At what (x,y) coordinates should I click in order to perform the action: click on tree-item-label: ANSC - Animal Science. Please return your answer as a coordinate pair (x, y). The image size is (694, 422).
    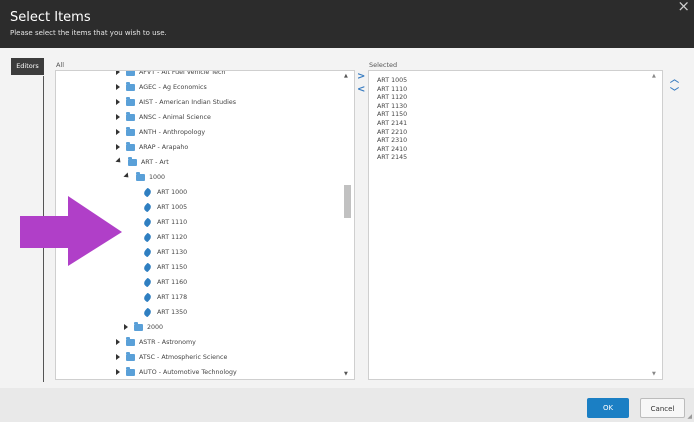
    Looking at the image, I should click on (175, 117).